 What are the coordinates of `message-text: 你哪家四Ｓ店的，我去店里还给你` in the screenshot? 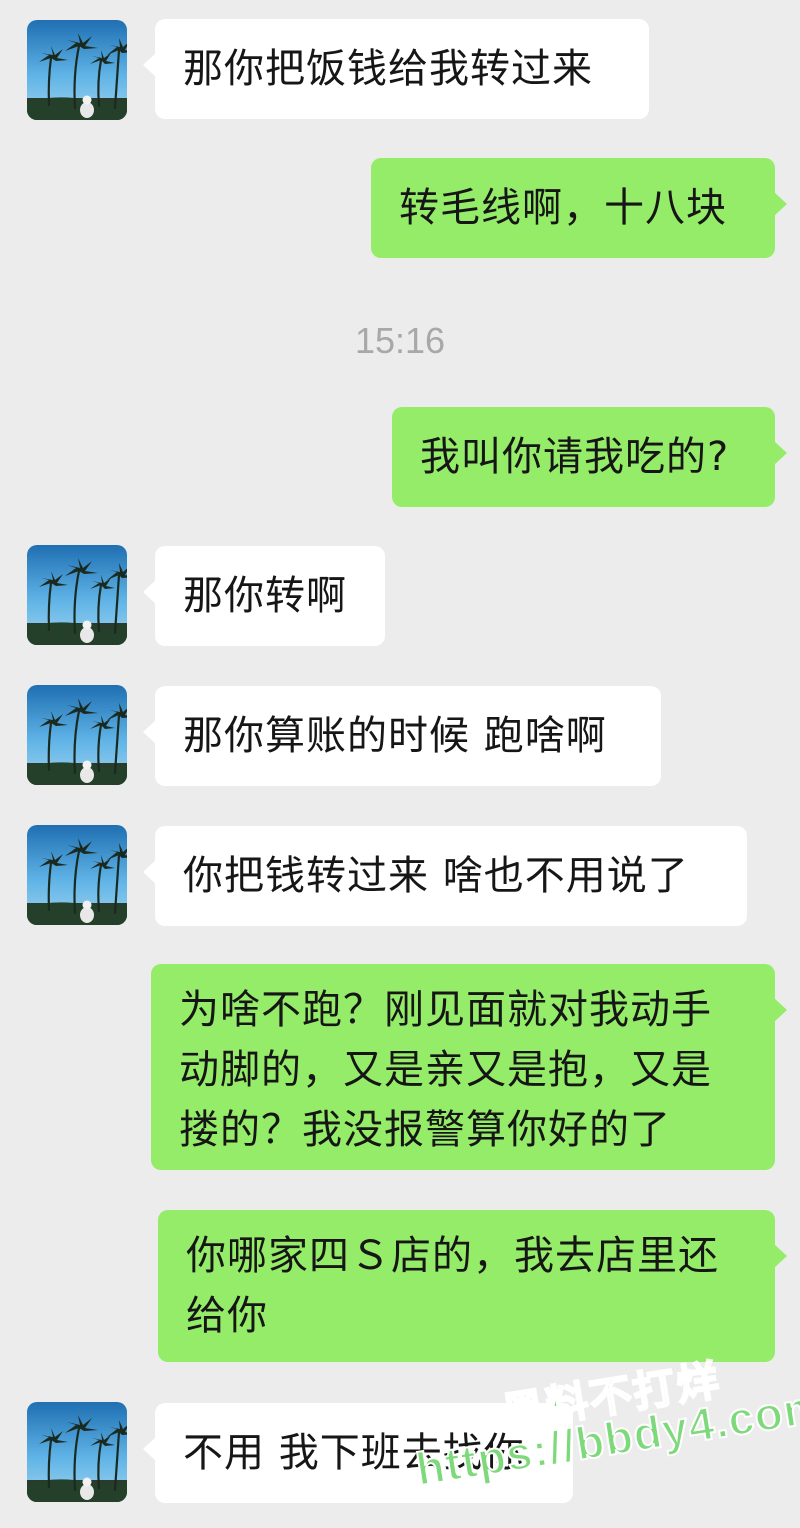 It's located at (452, 1286).